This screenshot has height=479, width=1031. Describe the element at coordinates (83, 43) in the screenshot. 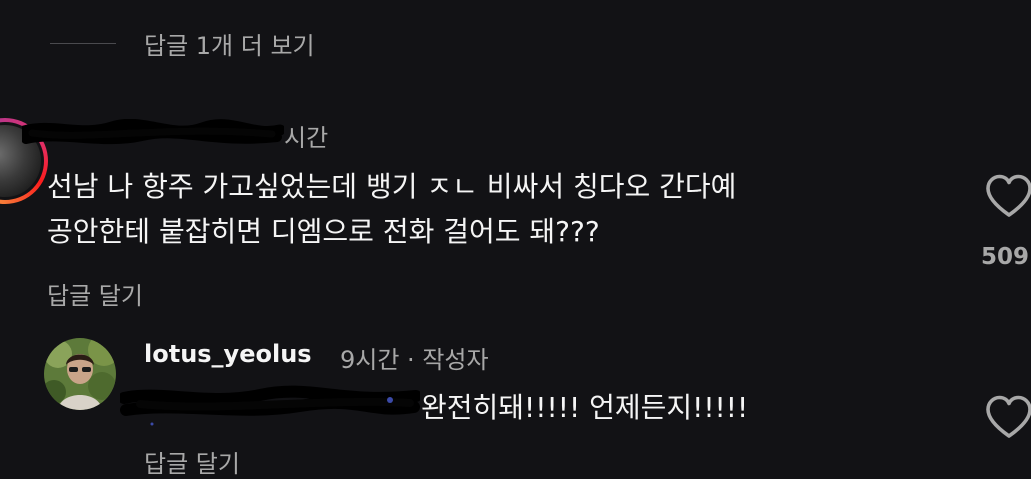

I see `thread-line-divider` at that location.